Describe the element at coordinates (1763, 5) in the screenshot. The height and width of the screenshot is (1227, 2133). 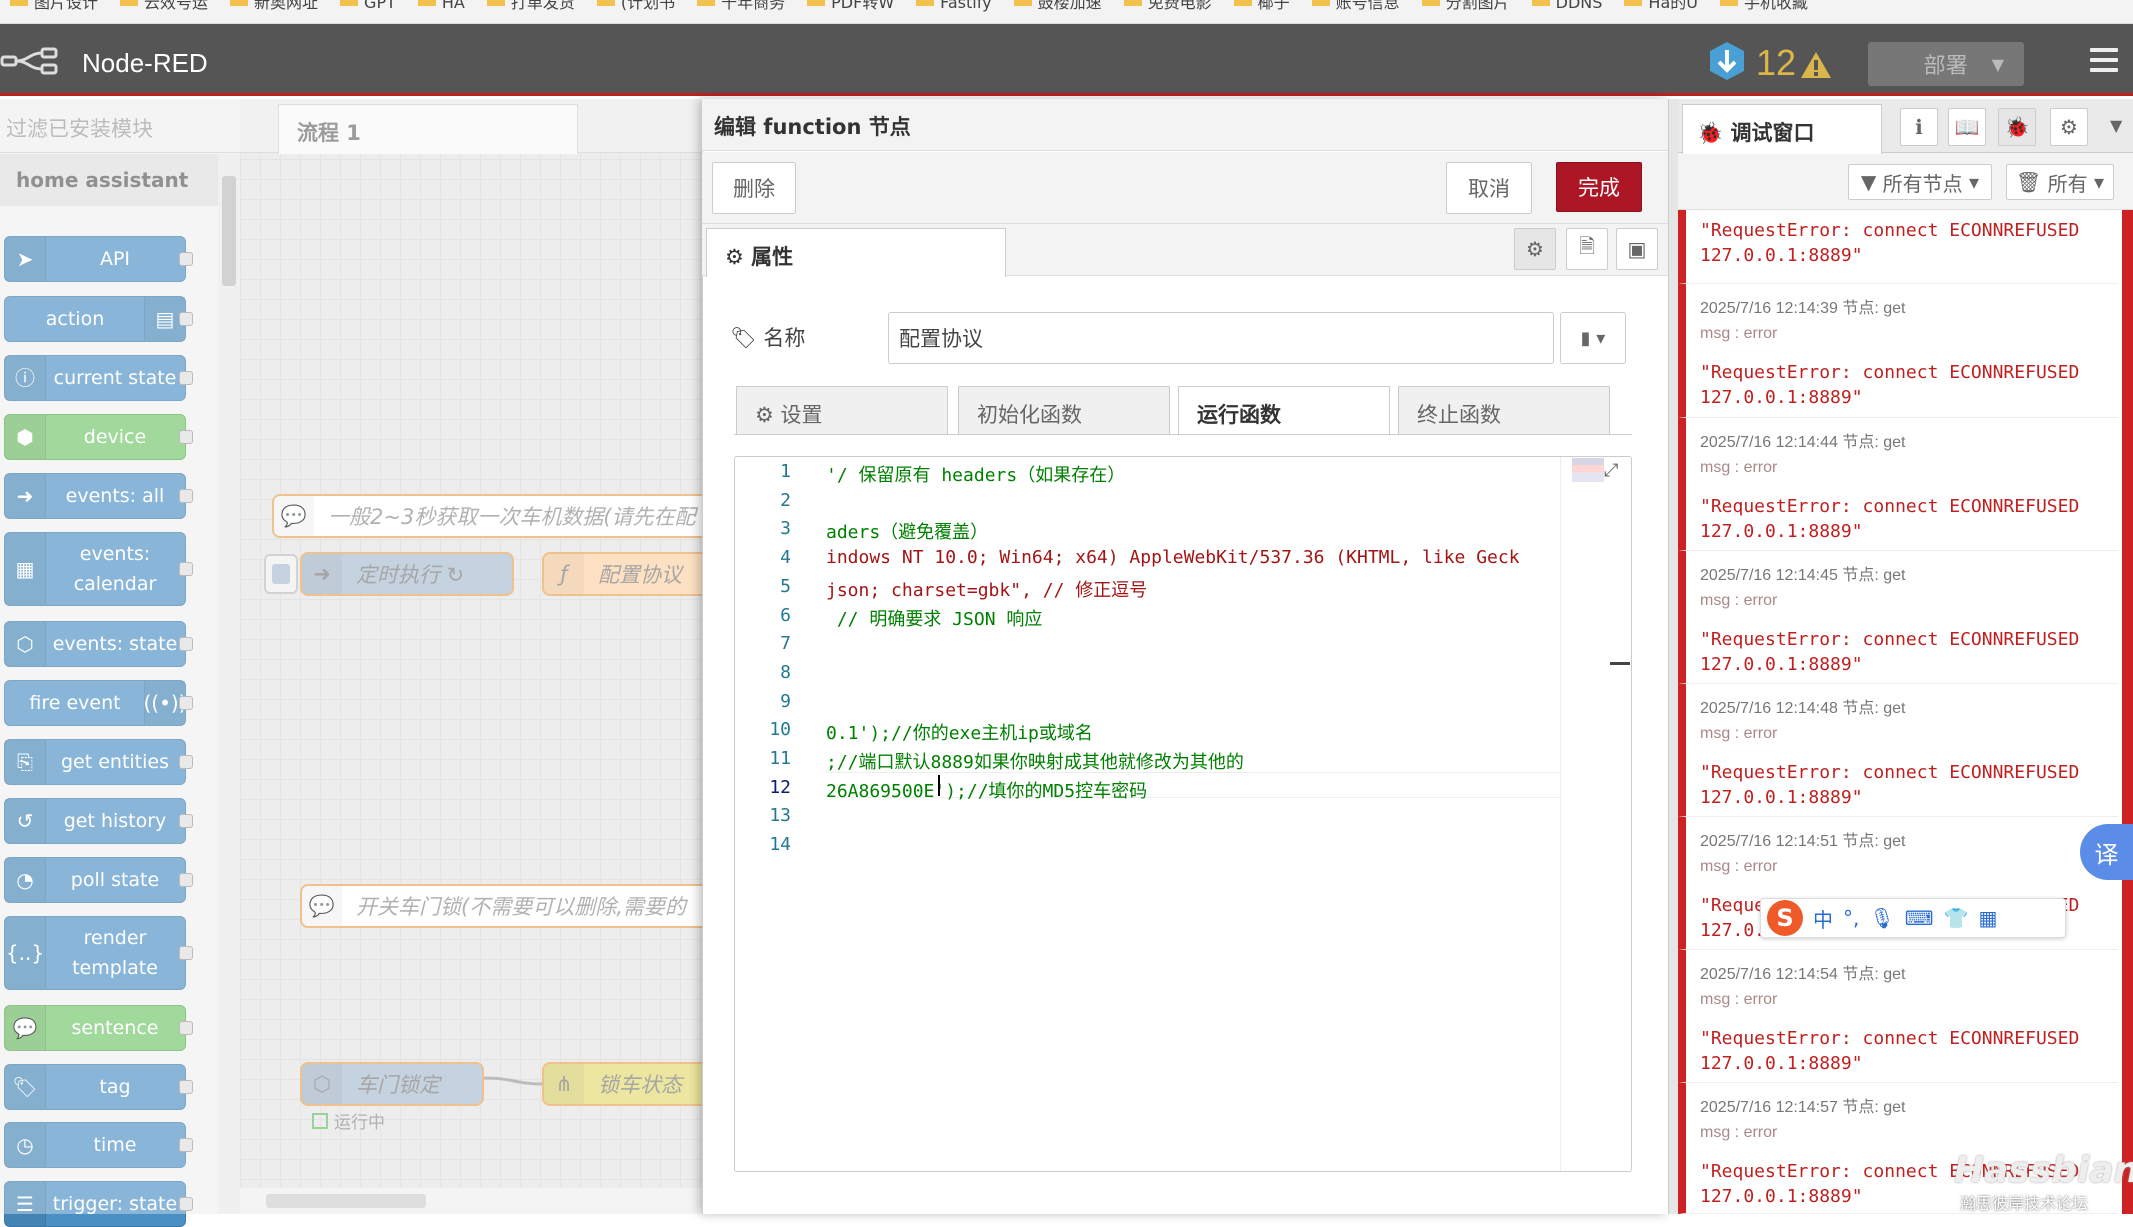
I see `bookmark-item: 手机收藏` at that location.